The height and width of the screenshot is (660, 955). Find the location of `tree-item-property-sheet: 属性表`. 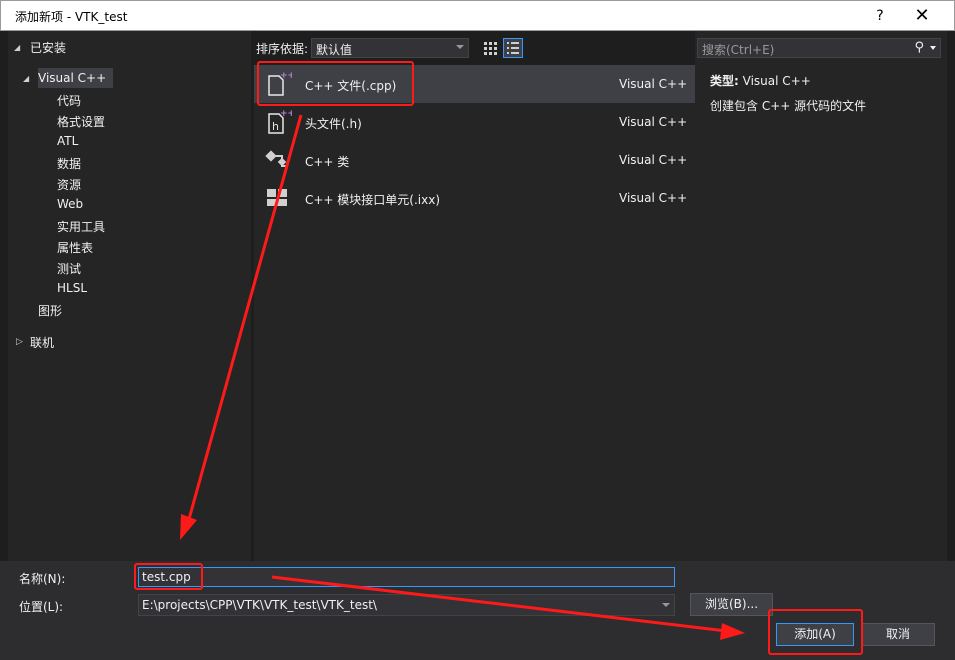

tree-item-property-sheet: 属性表 is located at coordinates (75, 247).